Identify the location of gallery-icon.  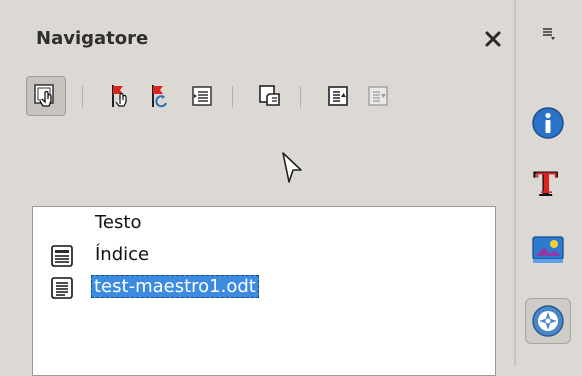
(548, 249).